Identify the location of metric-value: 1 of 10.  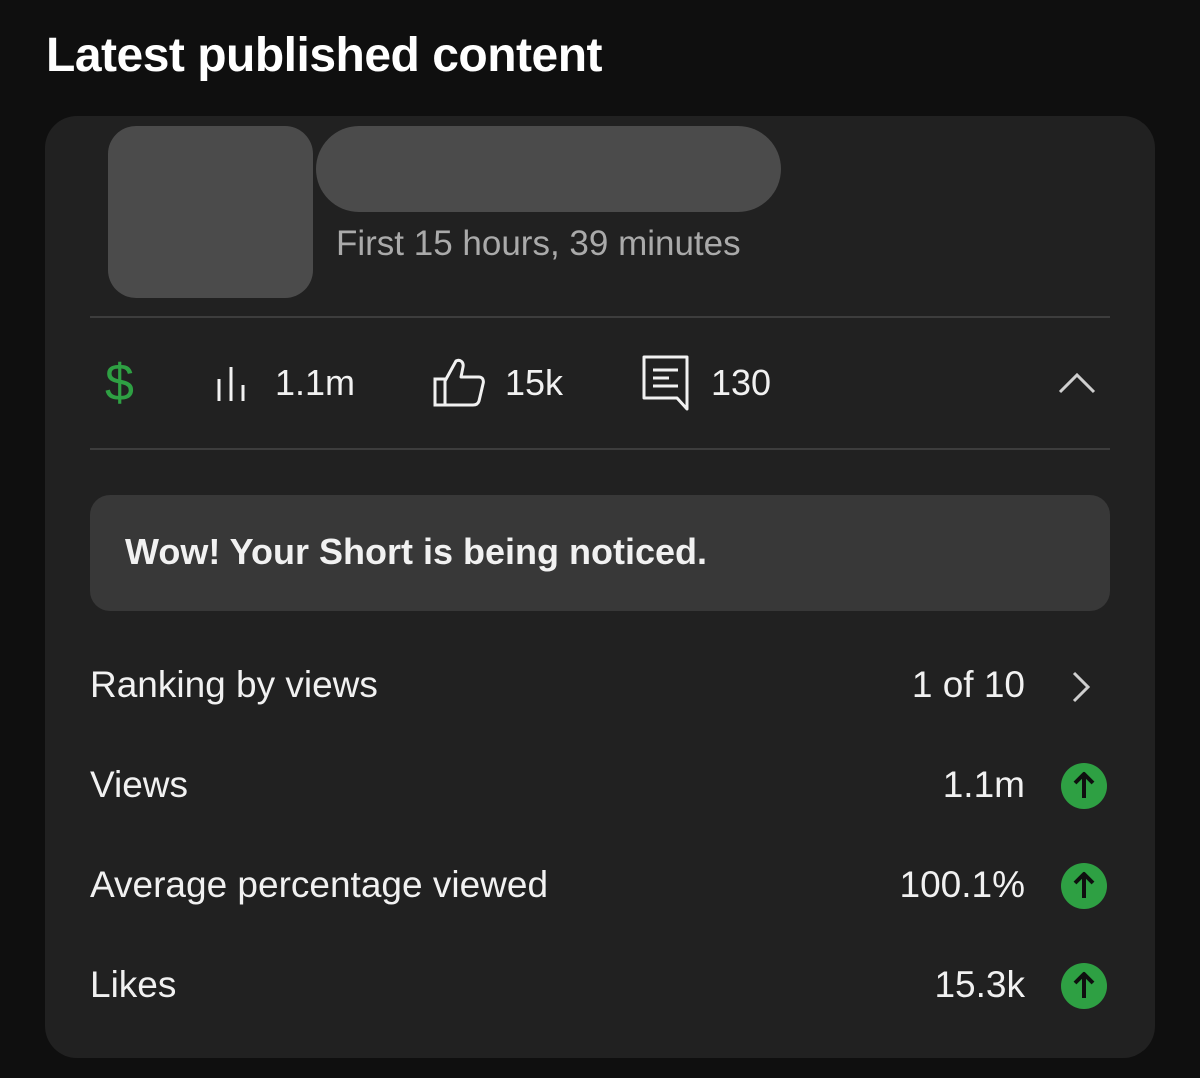
(968, 684).